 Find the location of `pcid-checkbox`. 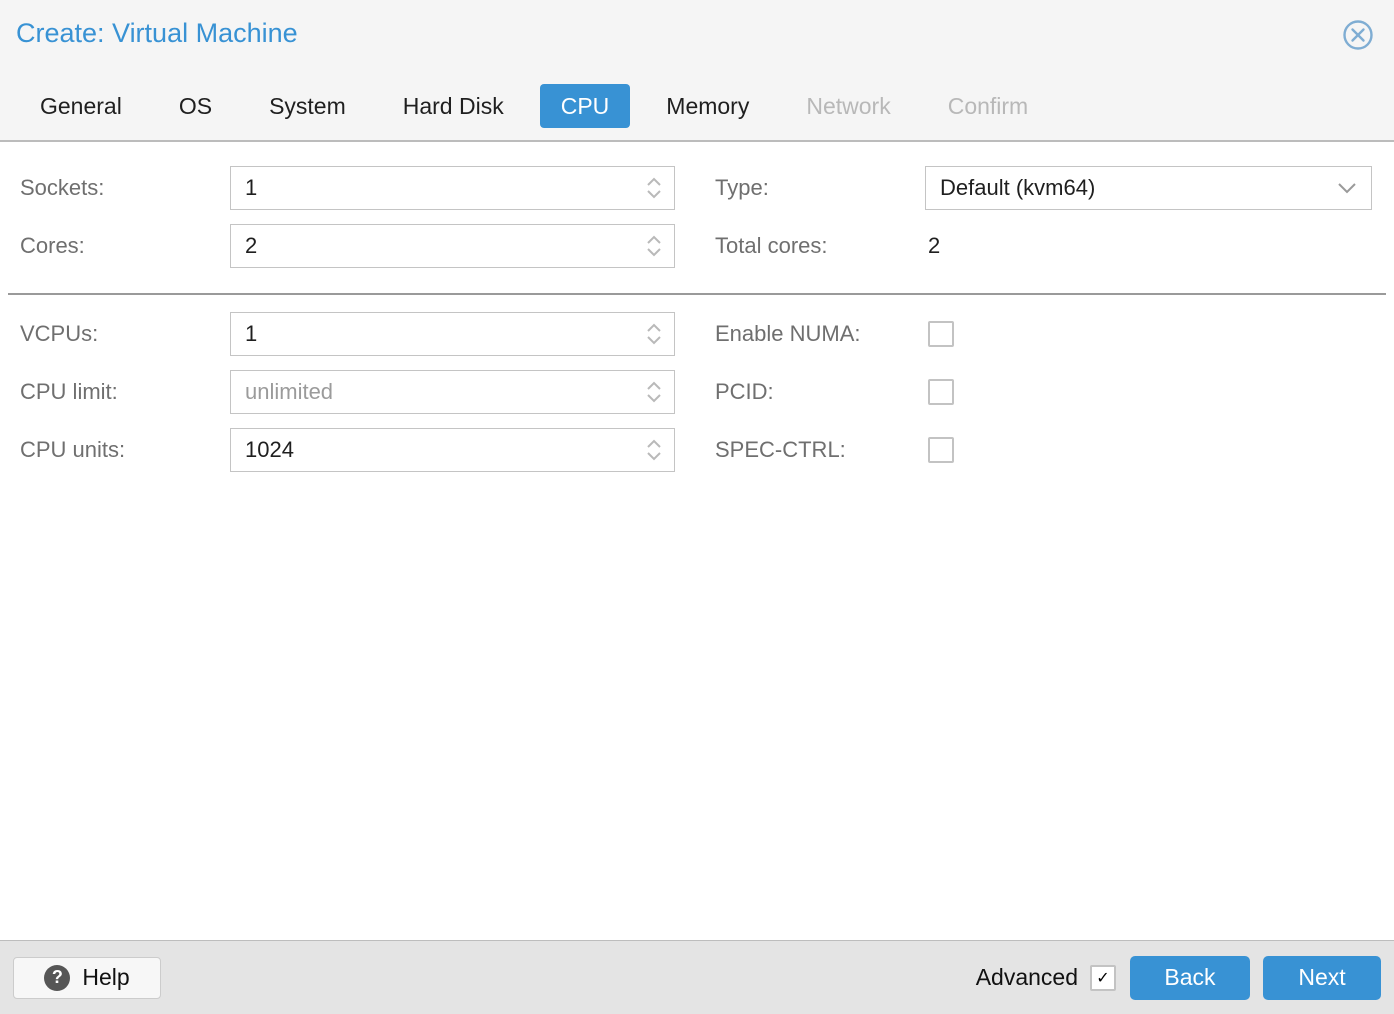

pcid-checkbox is located at coordinates (941, 392).